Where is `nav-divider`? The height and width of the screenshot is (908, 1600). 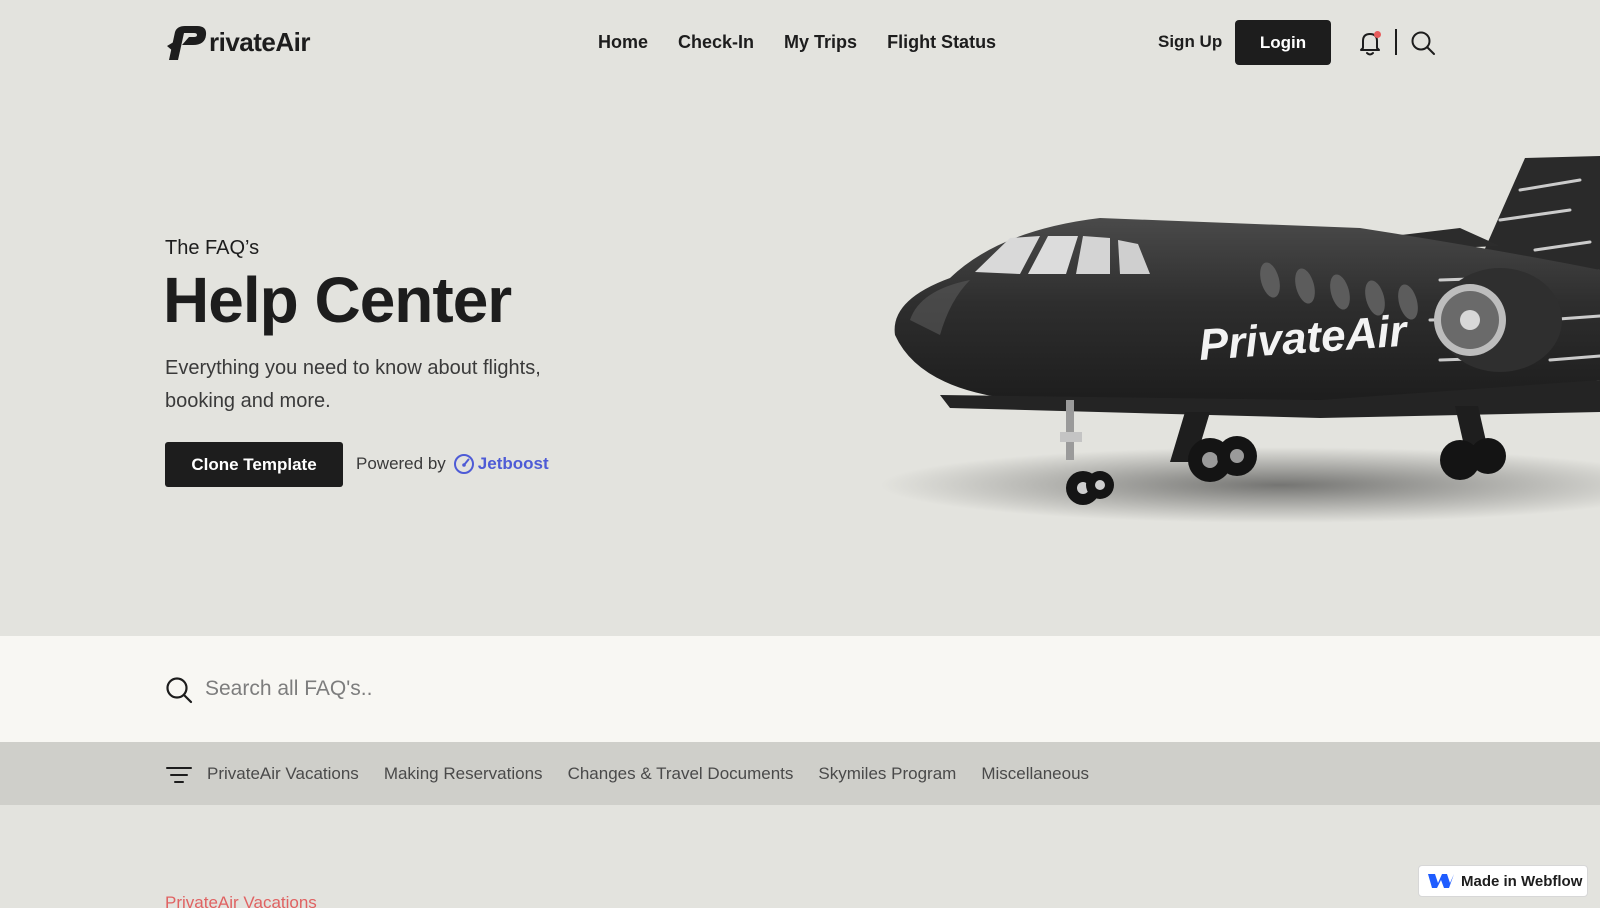 nav-divider is located at coordinates (1396, 42).